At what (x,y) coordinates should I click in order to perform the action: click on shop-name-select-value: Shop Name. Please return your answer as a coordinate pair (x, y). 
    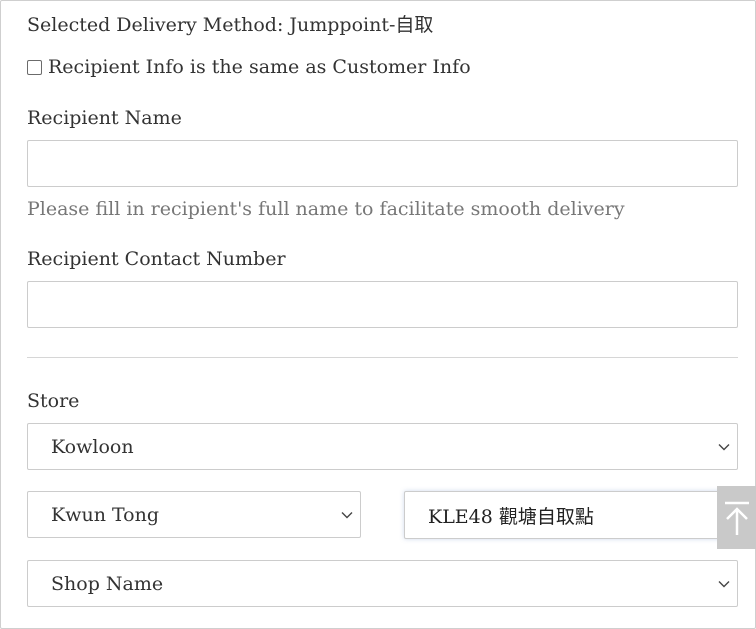
    Looking at the image, I should click on (107, 583).